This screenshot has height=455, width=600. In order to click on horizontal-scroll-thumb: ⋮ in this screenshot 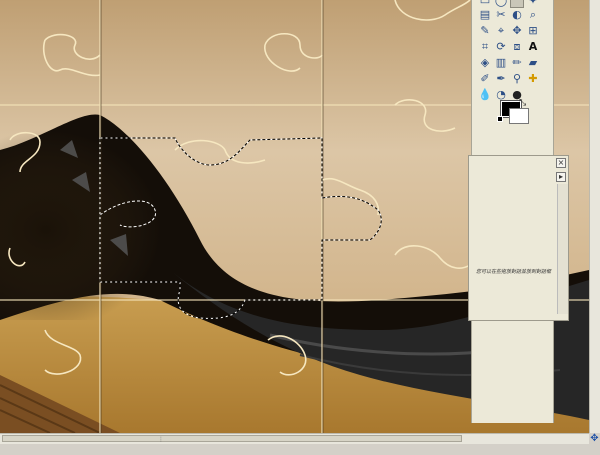, I will do `click(232, 439)`.